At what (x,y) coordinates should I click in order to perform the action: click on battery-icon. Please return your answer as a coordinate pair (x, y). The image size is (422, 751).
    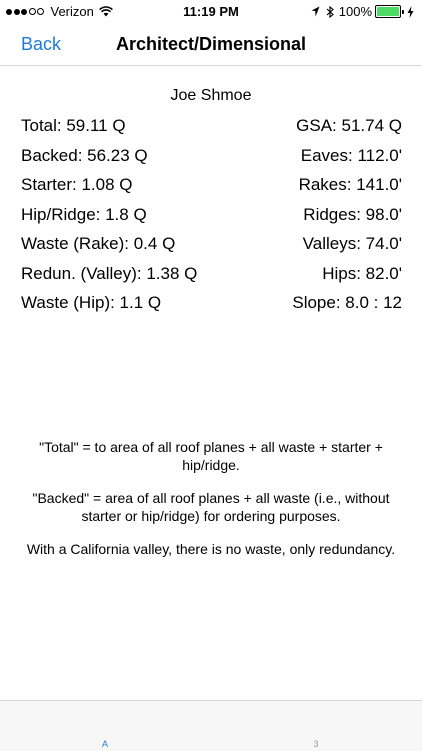
    Looking at the image, I should click on (389, 11).